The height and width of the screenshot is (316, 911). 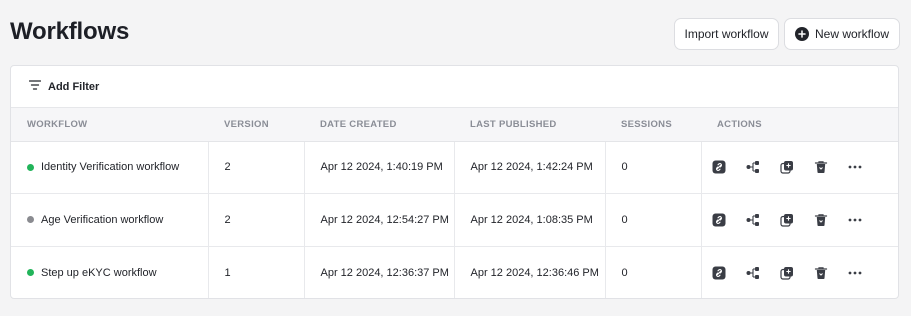 What do you see at coordinates (530, 272) in the screenshot?
I see `last-published-cell: Apr 12 2024, 12:36:46 PM` at bounding box center [530, 272].